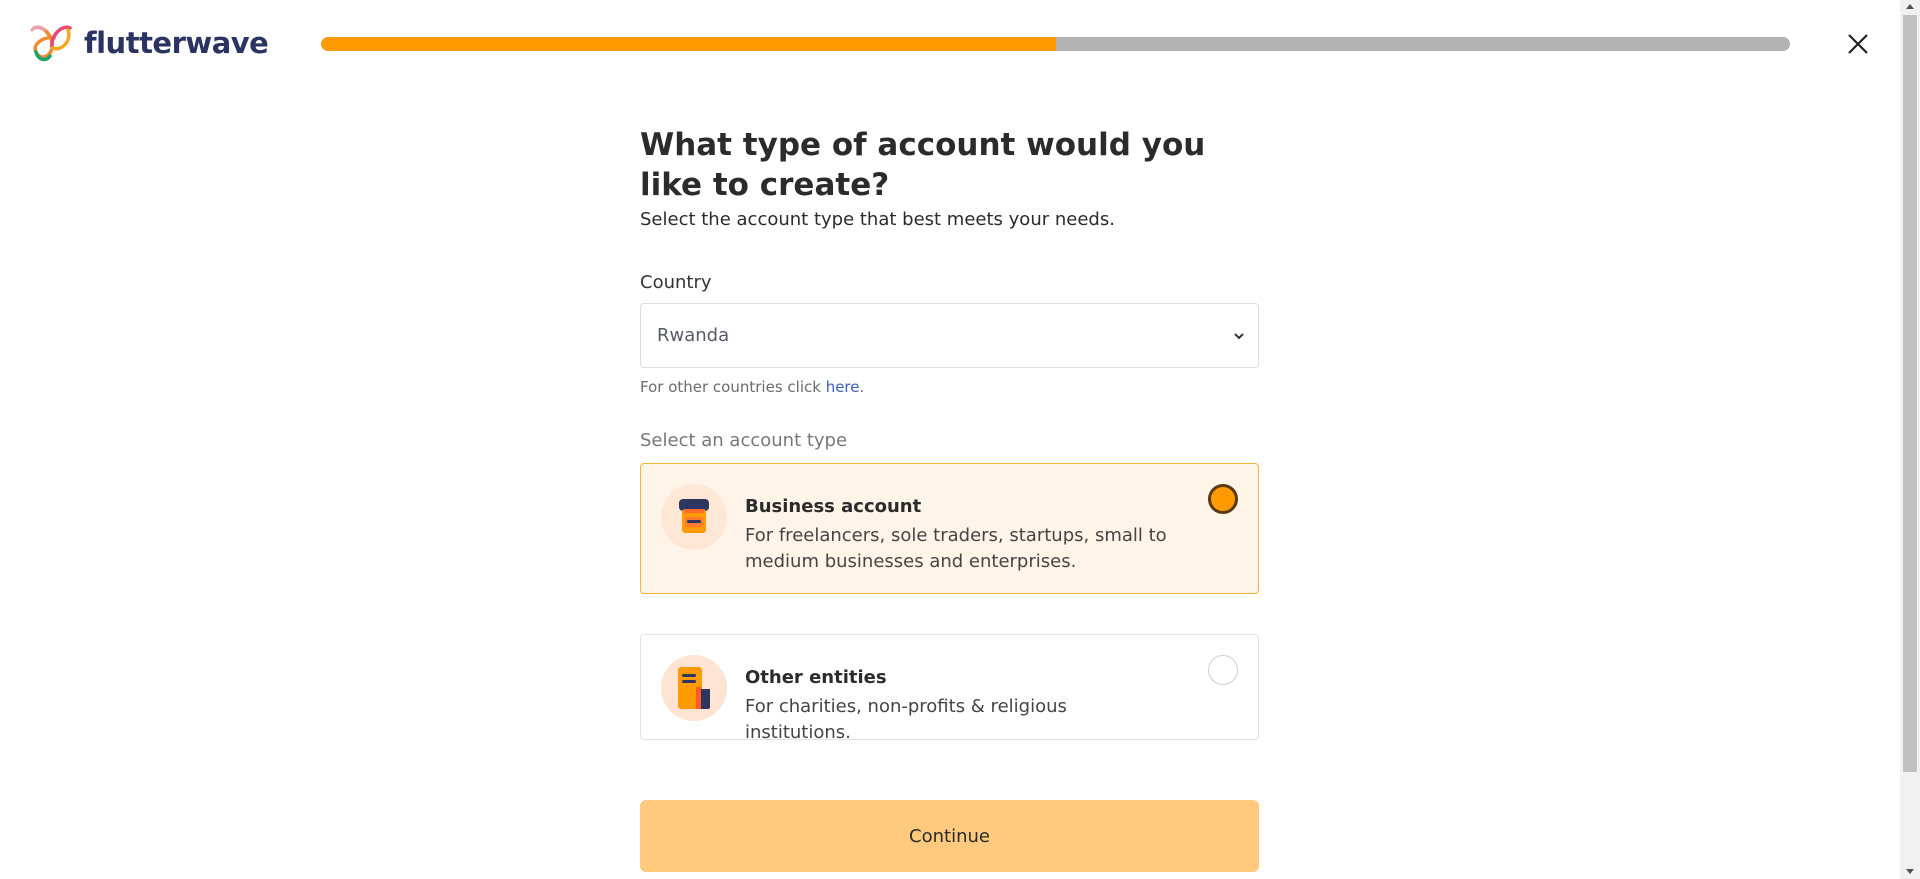 Image resolution: width=1920 pixels, height=879 pixels. What do you see at coordinates (1910, 871) in the screenshot?
I see `scroll-down-icon` at bounding box center [1910, 871].